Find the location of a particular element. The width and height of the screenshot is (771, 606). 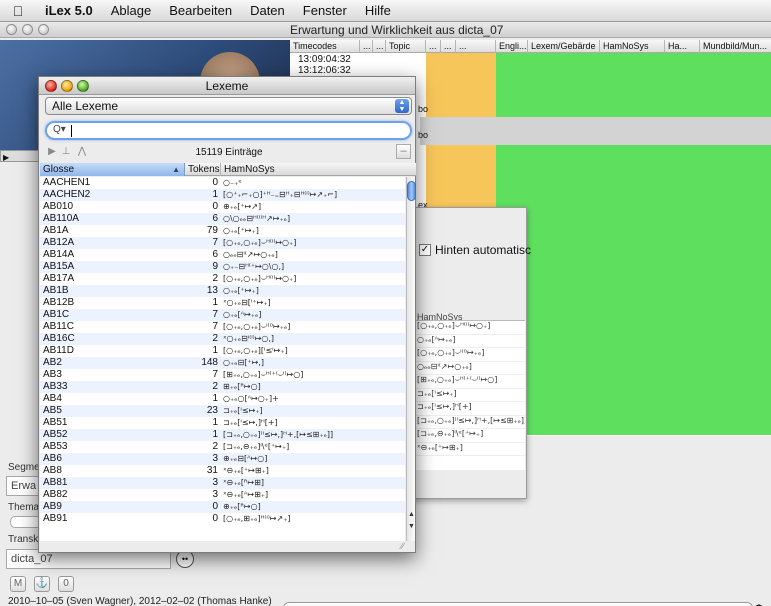

list-item: [○₊ₑ,○₊ₑ]⌣ᴴ⁽ᴵ⁾↦○₊] is located at coordinates (469, 328).